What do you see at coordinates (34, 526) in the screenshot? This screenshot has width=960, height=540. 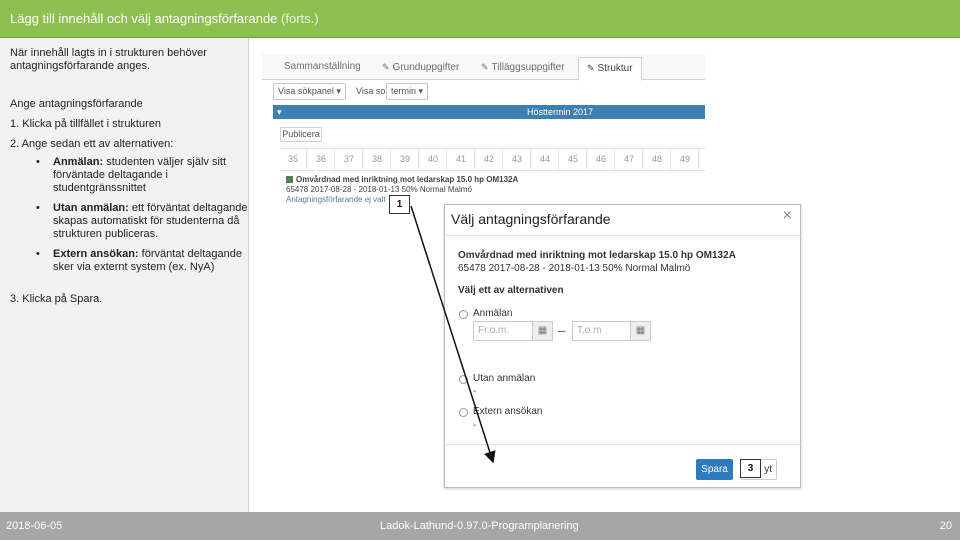 I see `footer-date: 2018-06-05` at bounding box center [34, 526].